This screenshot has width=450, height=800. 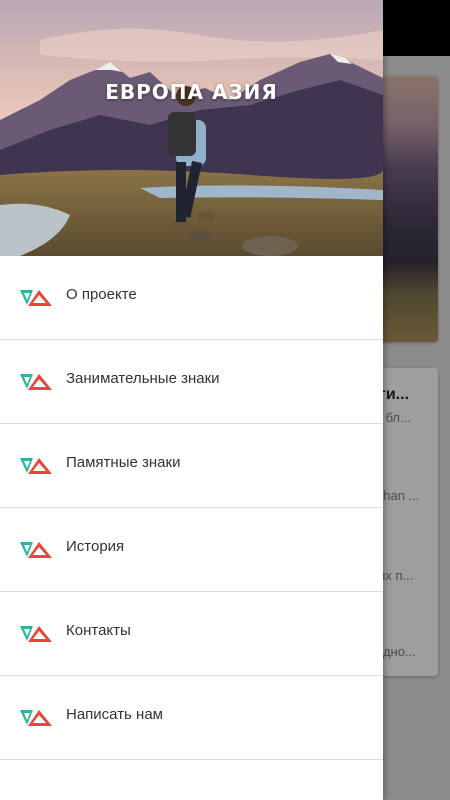 I want to click on menu-item-about: О проекте, so click(x=191, y=298).